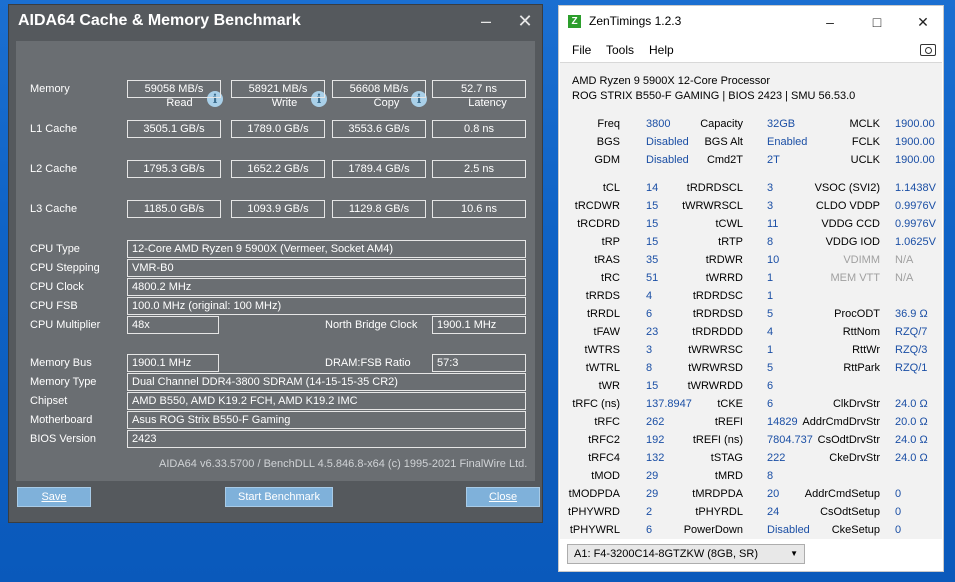  I want to click on timing-label: ProcODT, so click(857, 314).